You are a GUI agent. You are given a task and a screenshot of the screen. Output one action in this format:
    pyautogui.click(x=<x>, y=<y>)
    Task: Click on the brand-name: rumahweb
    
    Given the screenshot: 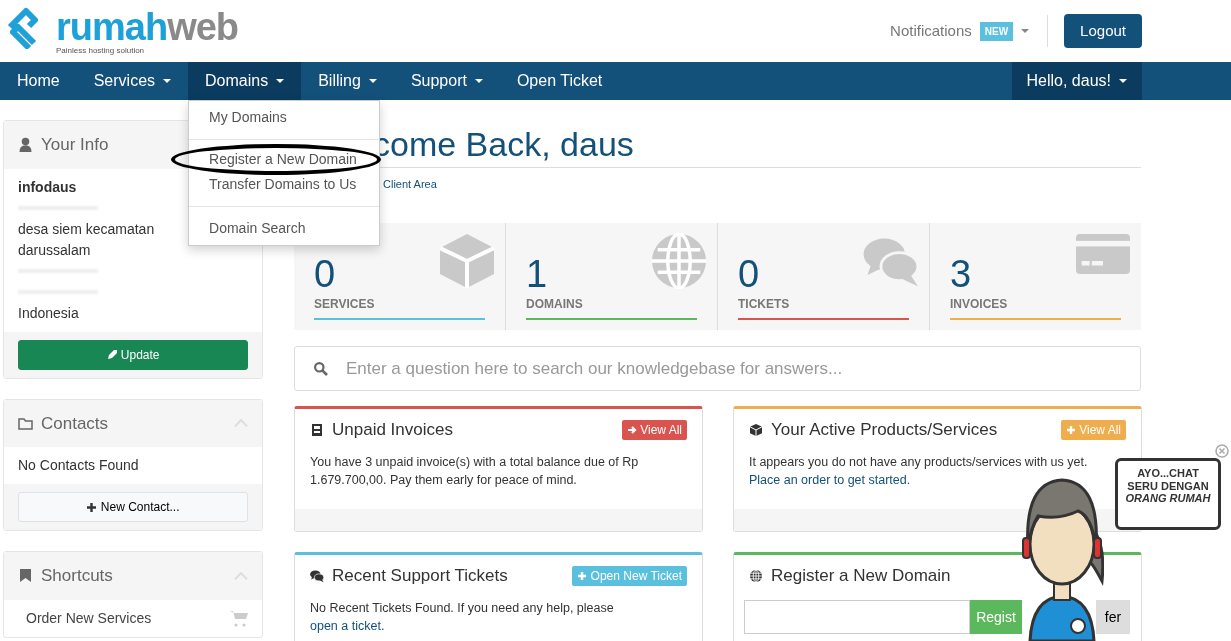 What is the action you would take?
    pyautogui.click(x=147, y=27)
    